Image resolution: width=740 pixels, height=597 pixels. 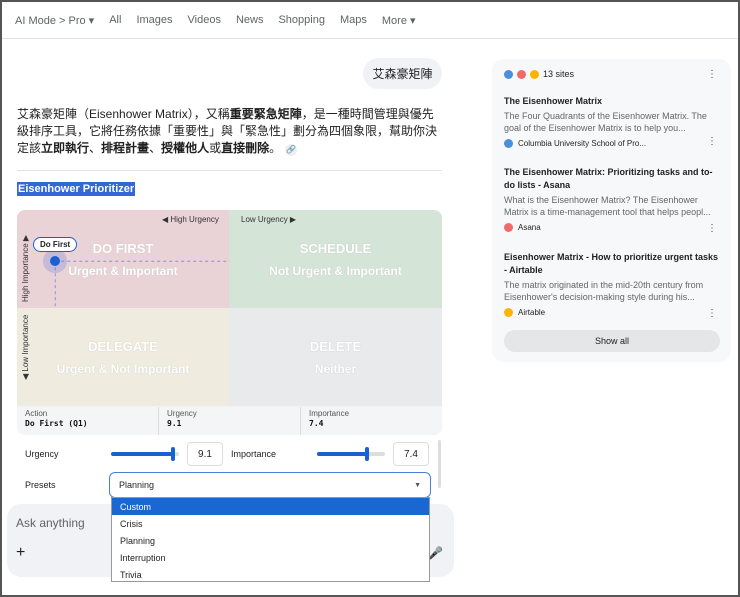 I want to click on label: Importance, so click(x=329, y=413).